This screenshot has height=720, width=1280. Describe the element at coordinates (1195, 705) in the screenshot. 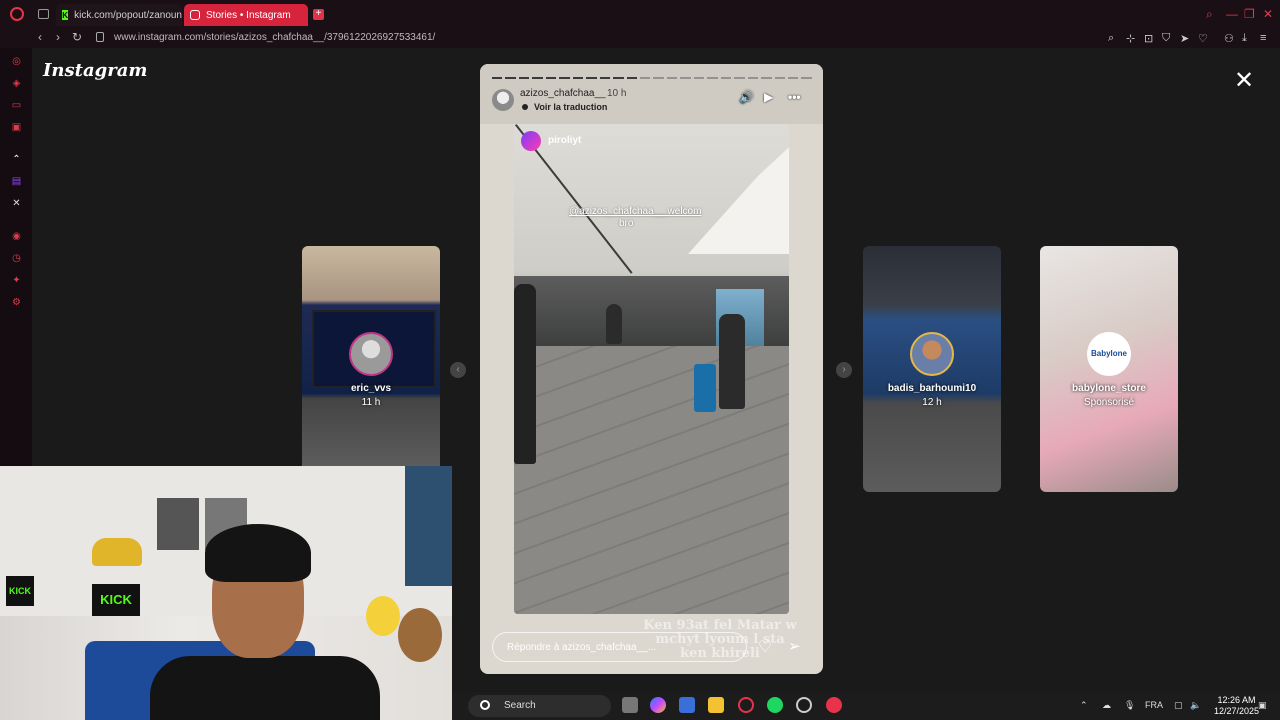

I see `volume-icon: 🔈` at that location.